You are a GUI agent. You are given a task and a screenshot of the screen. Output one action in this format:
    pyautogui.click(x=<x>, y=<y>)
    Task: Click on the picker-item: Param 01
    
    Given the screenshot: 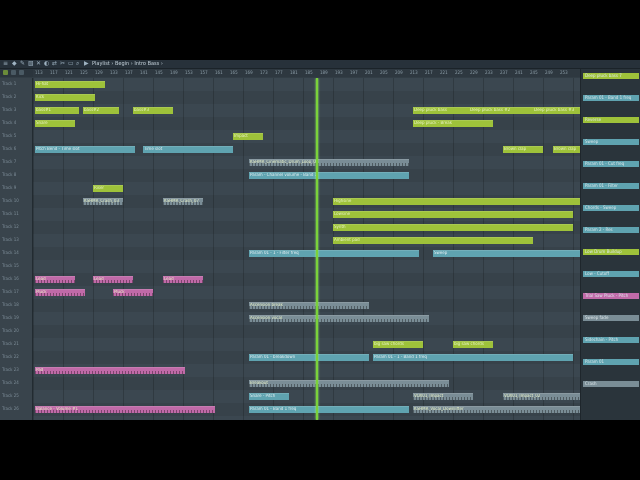 What is the action you would take?
    pyautogui.click(x=611, y=362)
    